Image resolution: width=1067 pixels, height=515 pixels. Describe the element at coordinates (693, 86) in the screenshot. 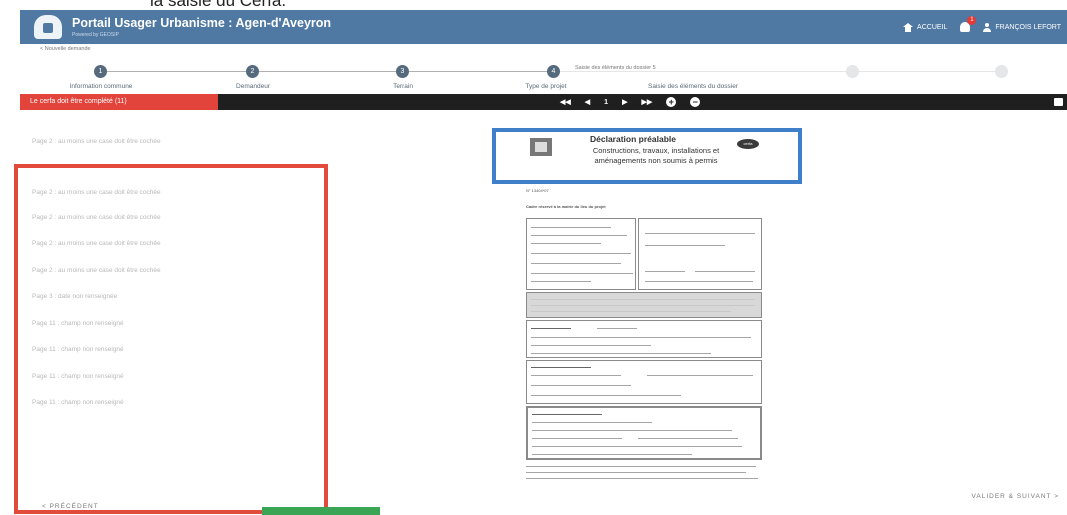

I see `step-5-label: Saisie des éléments du dossier` at that location.